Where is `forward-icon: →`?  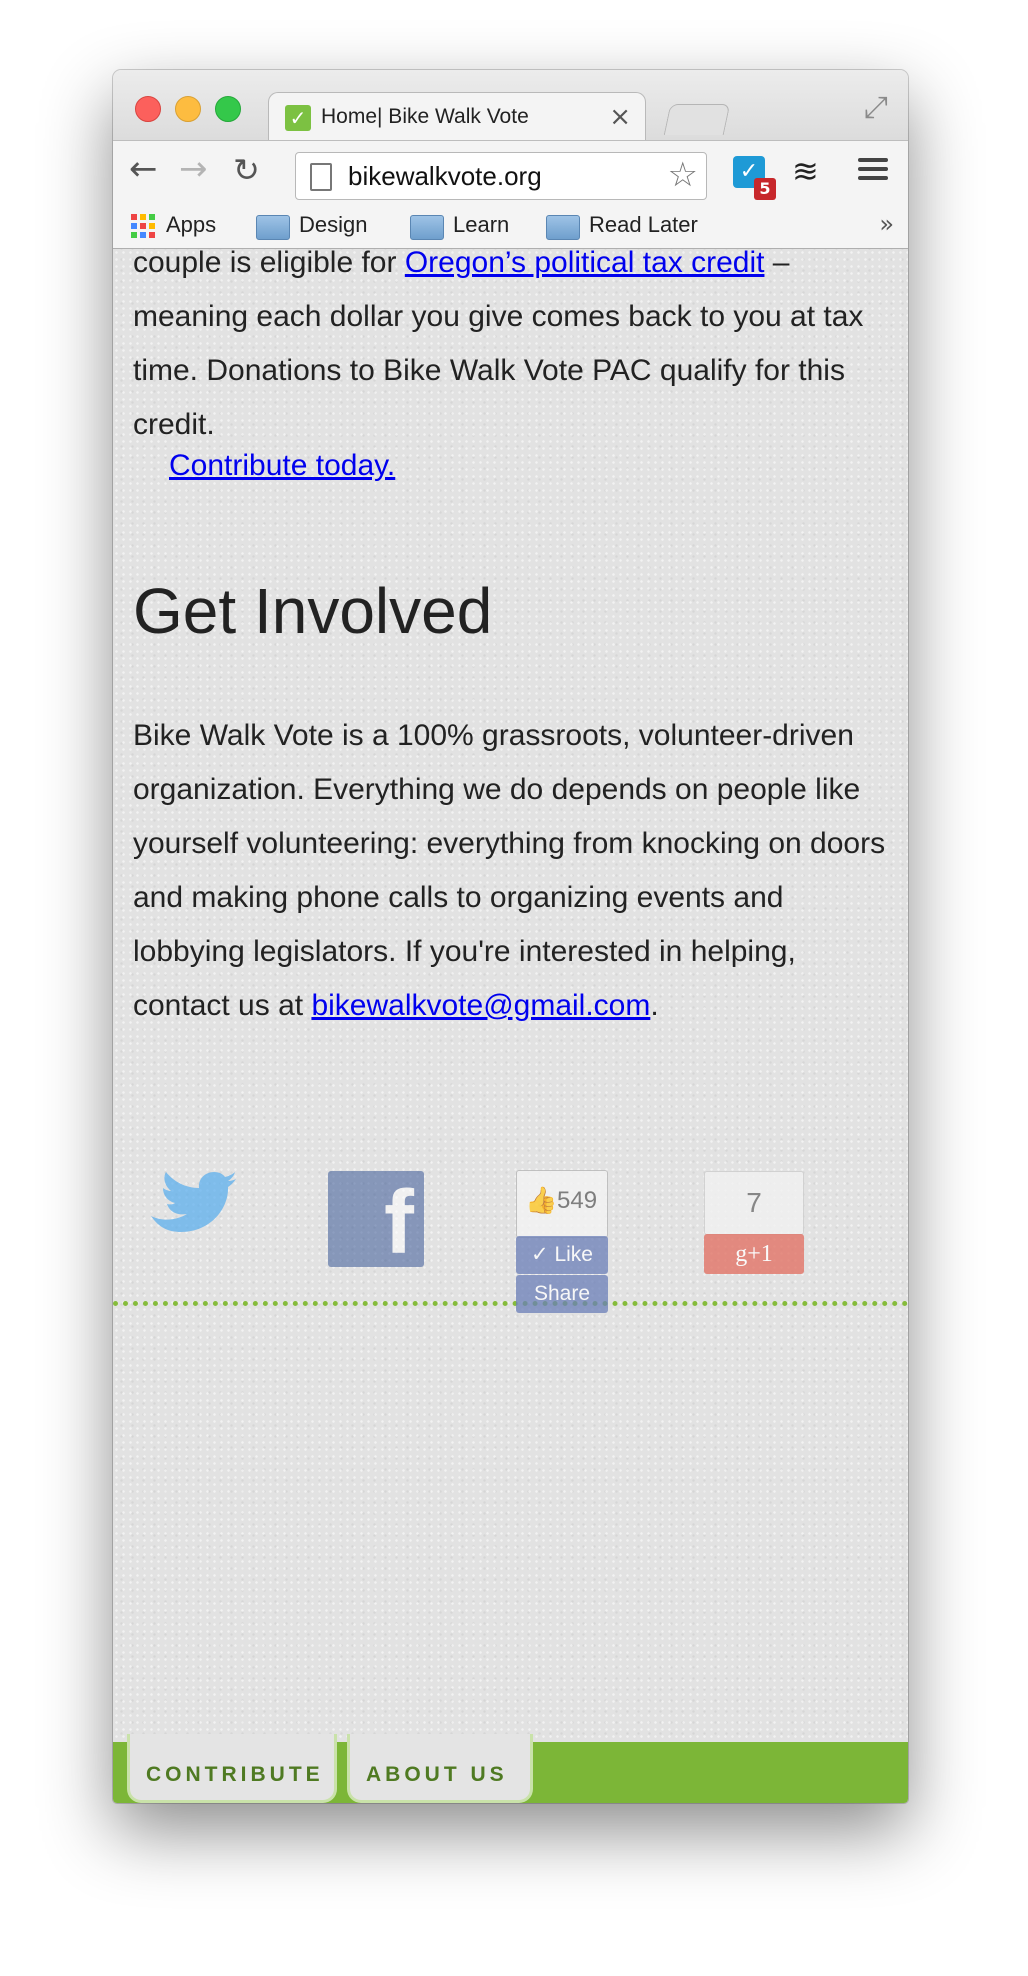 forward-icon: → is located at coordinates (193, 169).